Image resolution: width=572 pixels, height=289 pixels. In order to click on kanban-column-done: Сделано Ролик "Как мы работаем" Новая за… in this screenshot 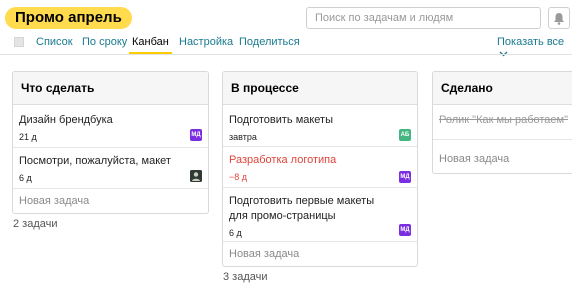, I will do `click(502, 122)`.